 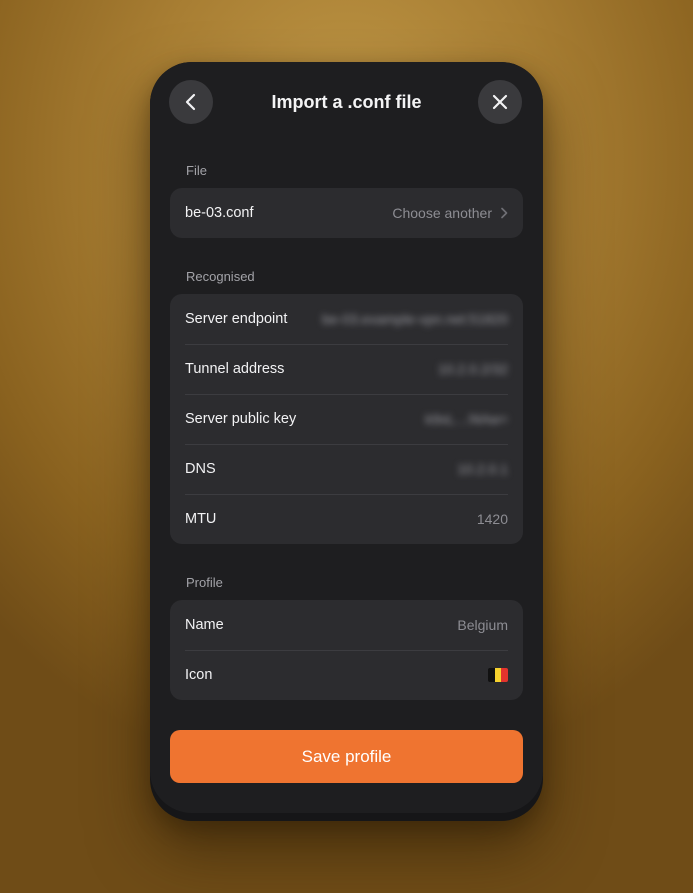 I want to click on file-row: be-03.conf Choose another, so click(x=346, y=213).